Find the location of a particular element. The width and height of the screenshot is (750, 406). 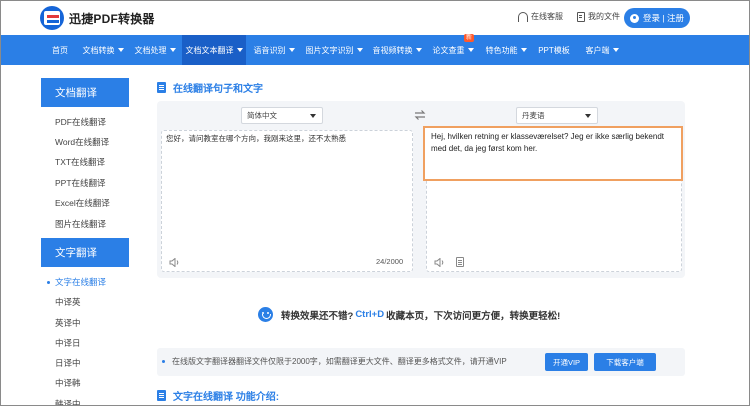

sidebar-item-ppt: PPT在线翻译 is located at coordinates (85, 183).